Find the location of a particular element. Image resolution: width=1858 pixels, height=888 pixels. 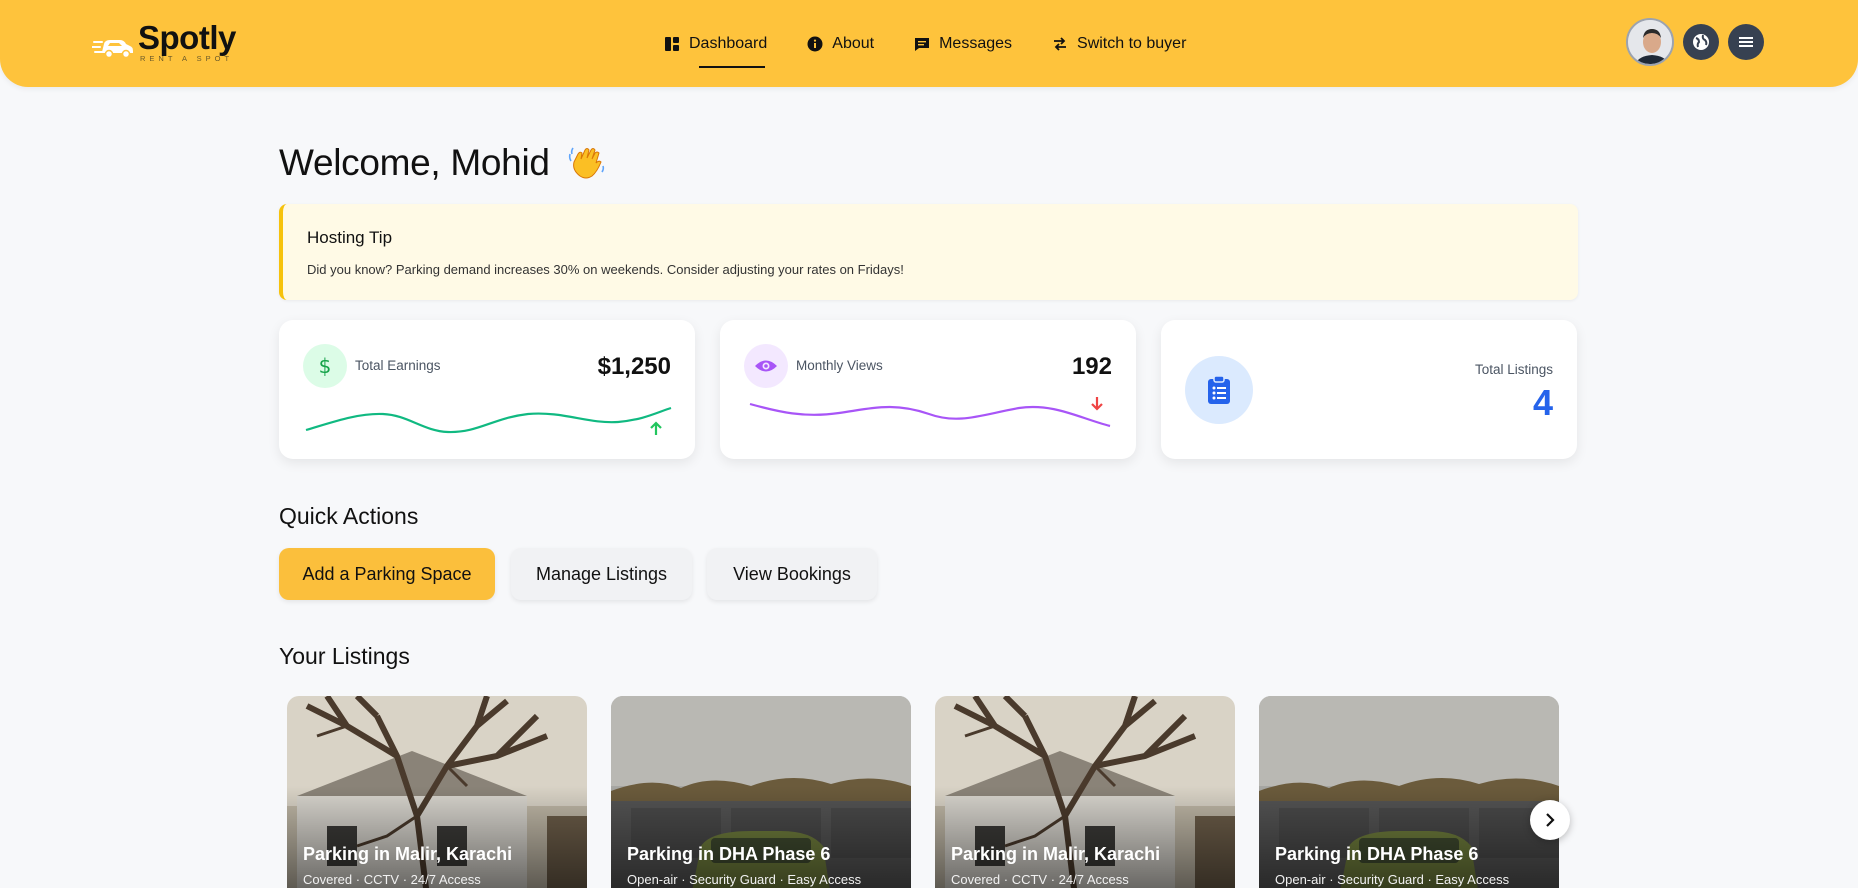

trend-down-icon is located at coordinates (1097, 404).